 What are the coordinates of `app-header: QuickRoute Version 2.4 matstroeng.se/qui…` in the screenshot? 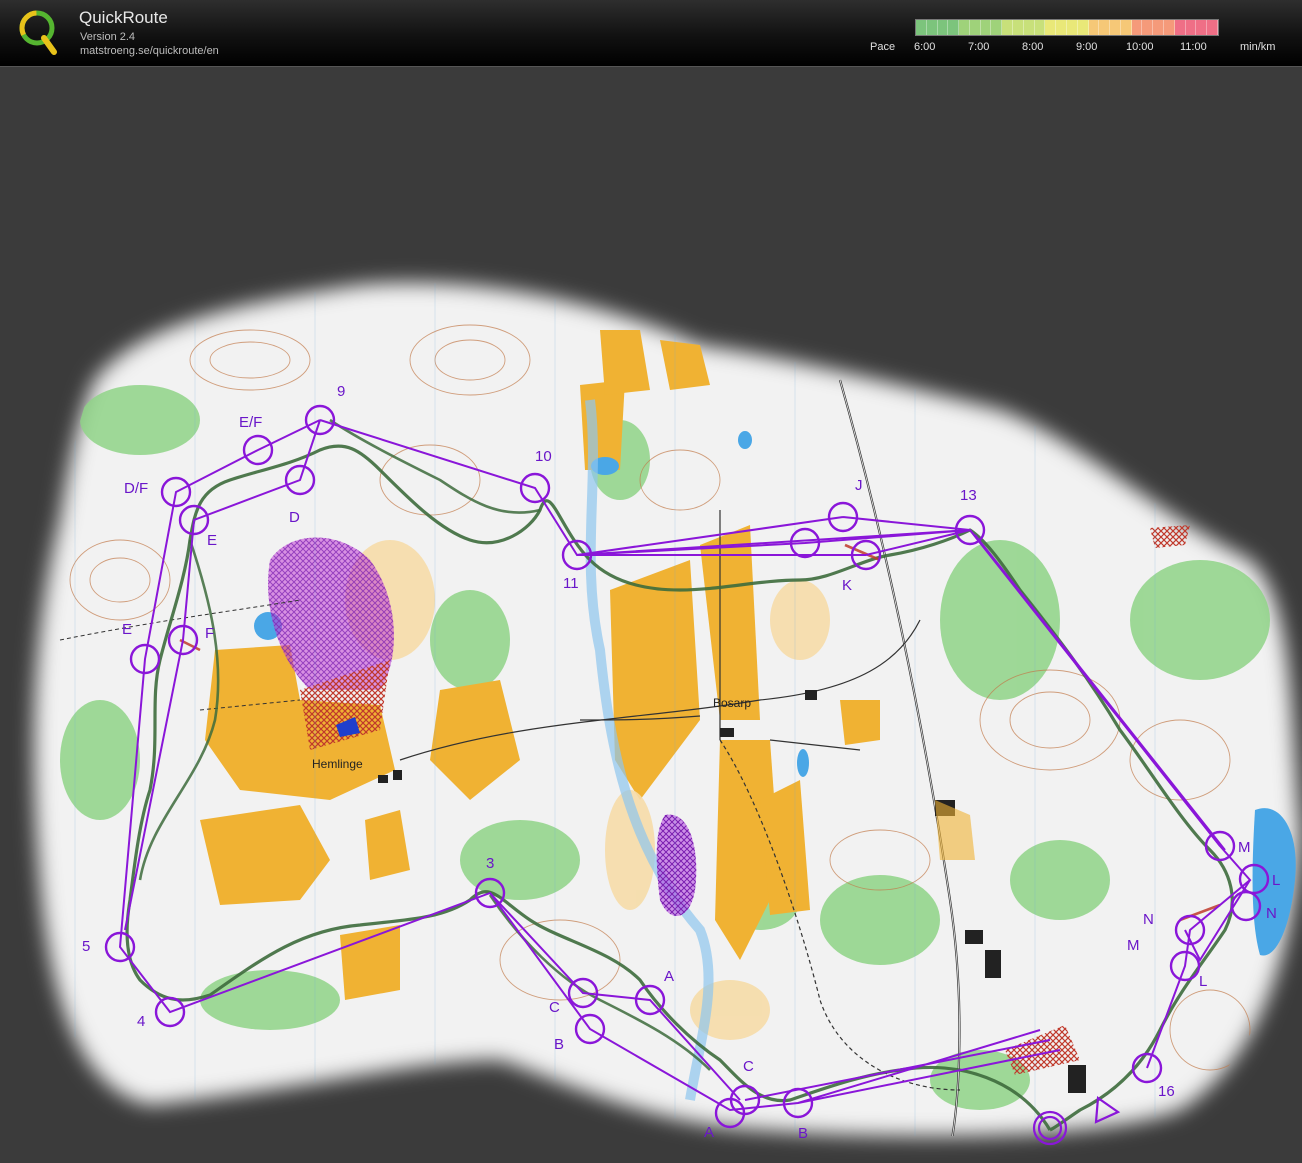 It's located at (651, 33).